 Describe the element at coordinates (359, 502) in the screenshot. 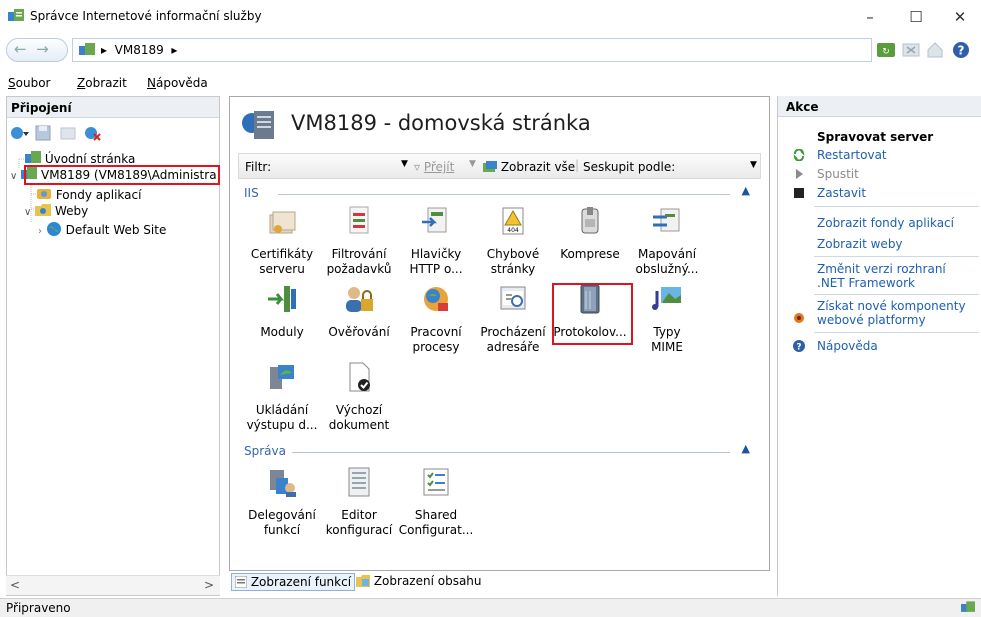

I see `feature-configuration-editor: Editor konfigurací` at that location.